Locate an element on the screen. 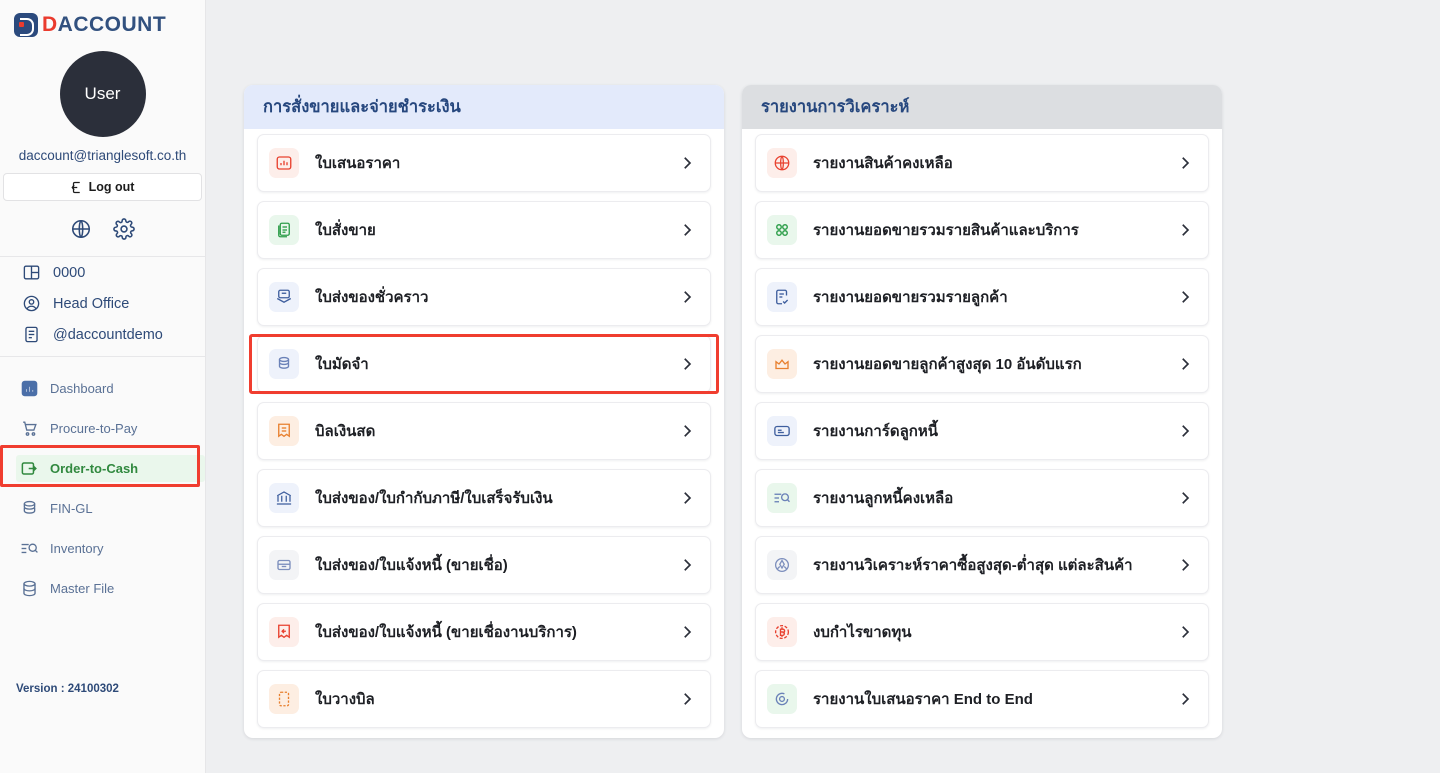 This screenshot has width=1440, height=773. list-item-top10-customers-report: รายงานยอดขายลูกค้าสูงสุด 10 อันดับแรก is located at coordinates (982, 364).